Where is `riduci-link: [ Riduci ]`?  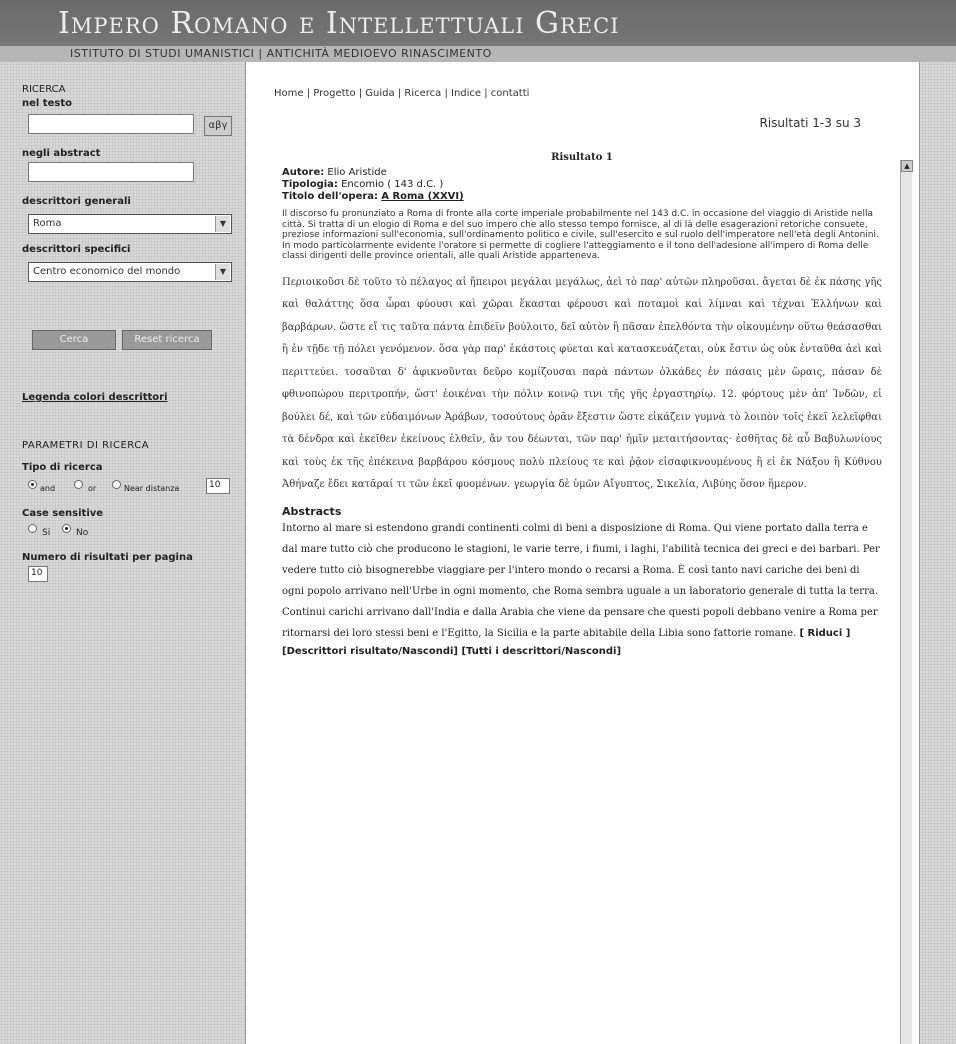
riduci-link: [ Riduci ] is located at coordinates (824, 633).